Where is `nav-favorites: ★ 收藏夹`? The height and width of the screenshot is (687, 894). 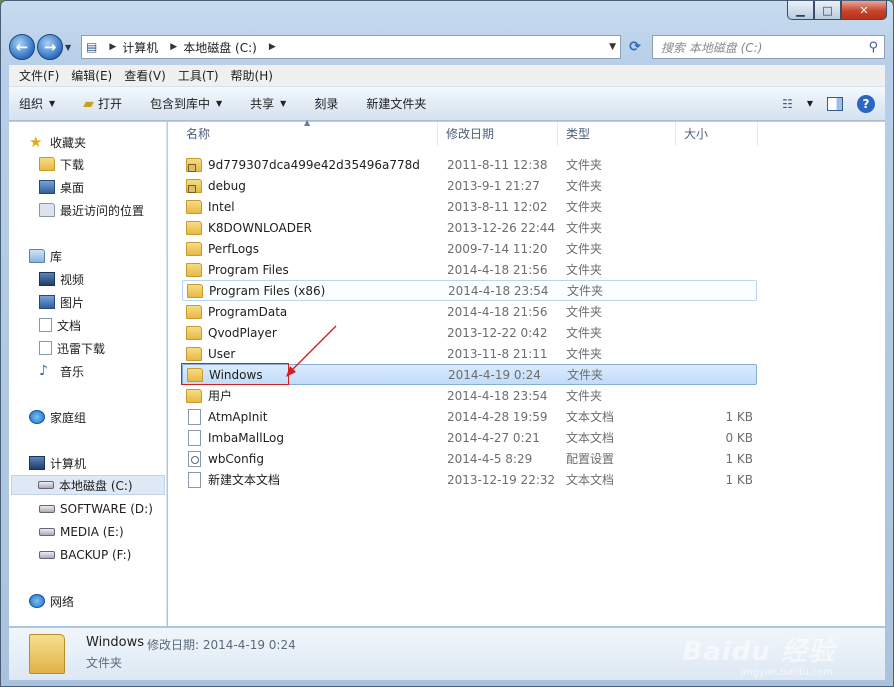 nav-favorites: ★ 收藏夹 is located at coordinates (57, 142).